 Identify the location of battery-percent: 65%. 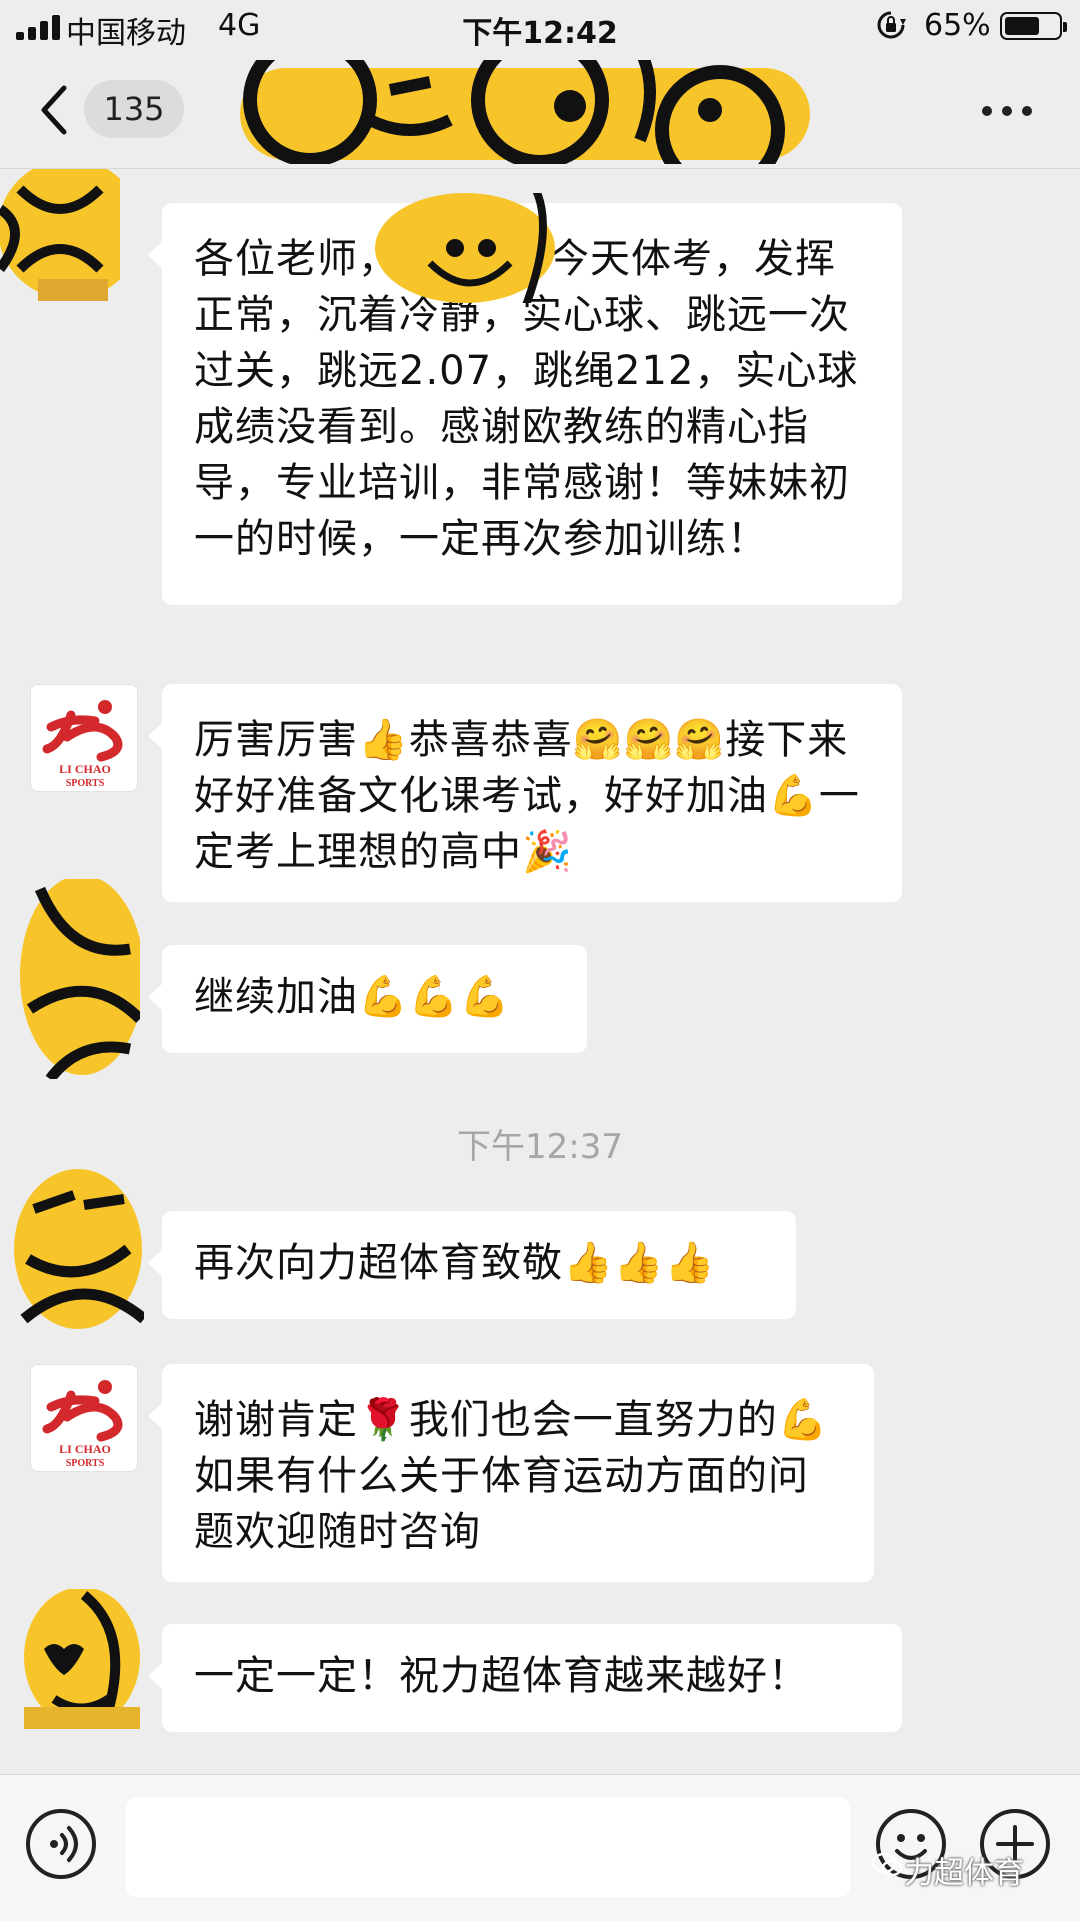
(957, 25).